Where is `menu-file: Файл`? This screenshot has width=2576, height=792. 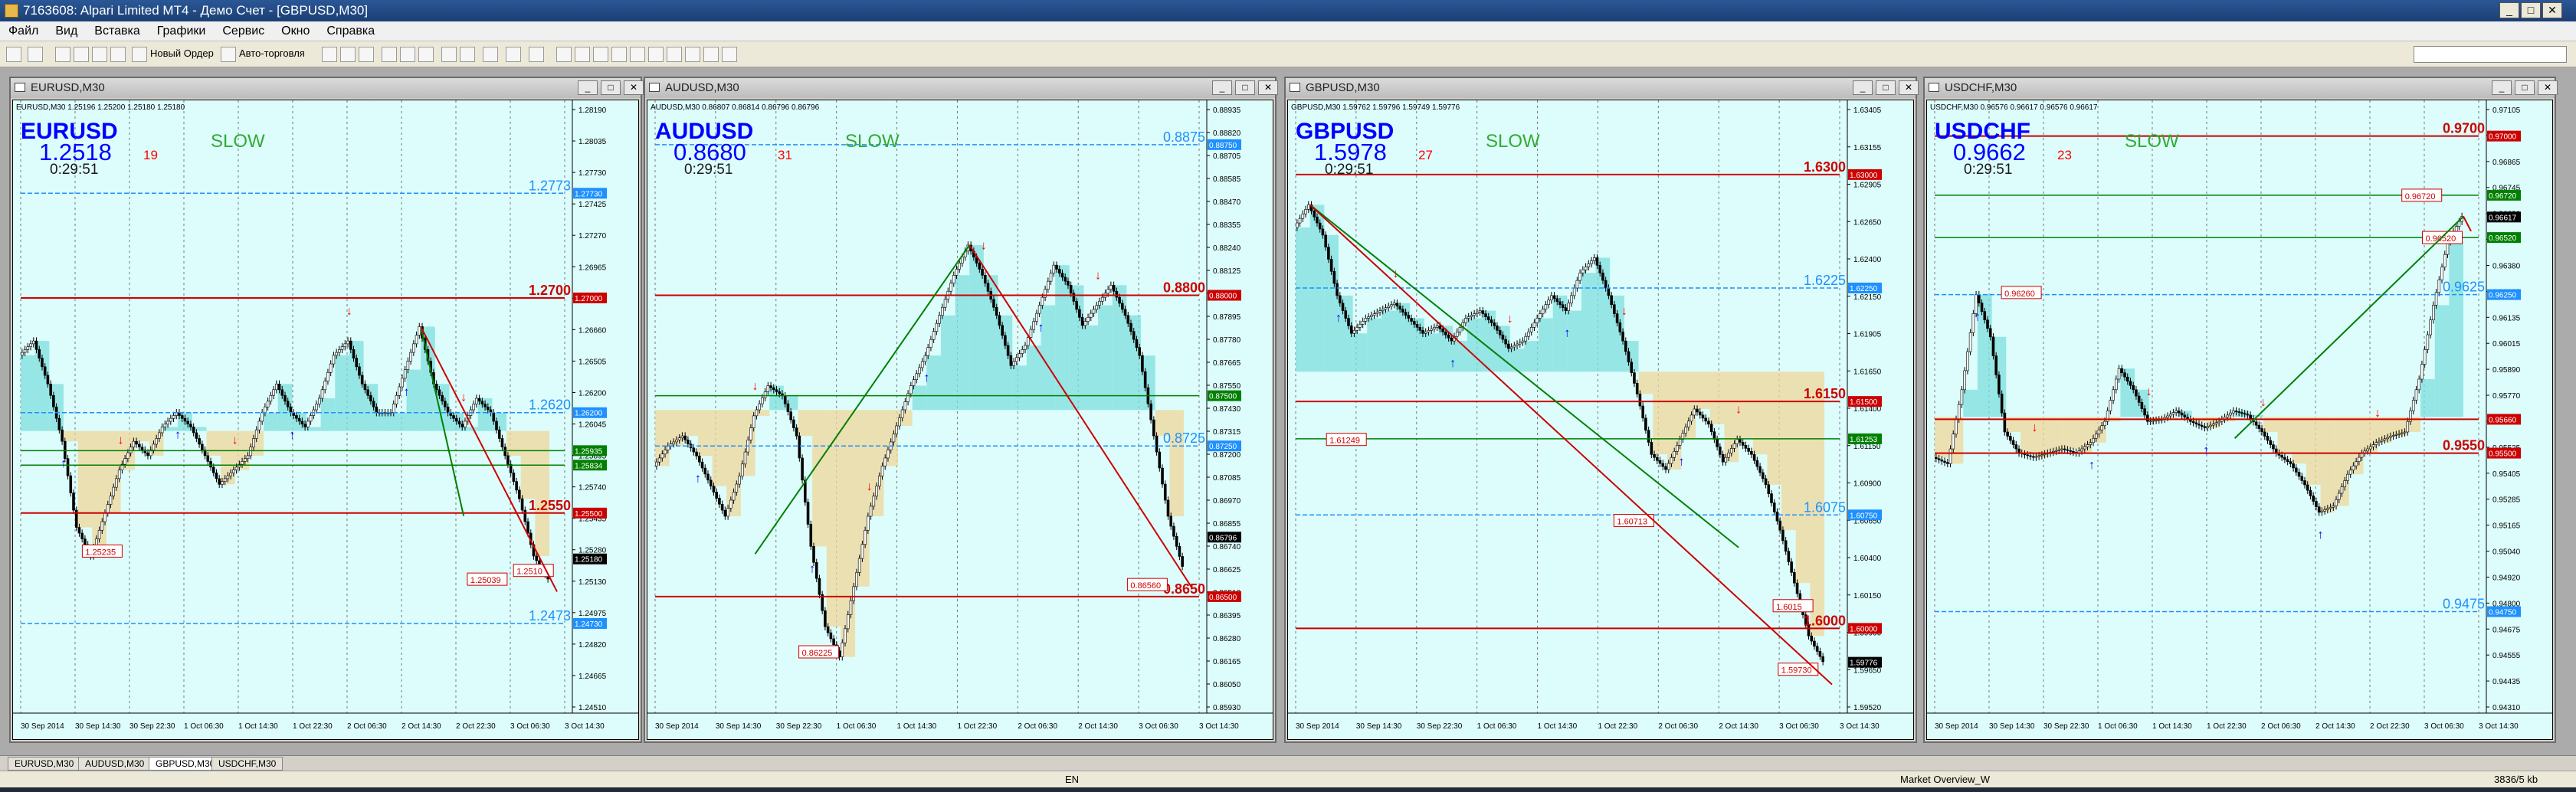
menu-file: Файл is located at coordinates (23, 31).